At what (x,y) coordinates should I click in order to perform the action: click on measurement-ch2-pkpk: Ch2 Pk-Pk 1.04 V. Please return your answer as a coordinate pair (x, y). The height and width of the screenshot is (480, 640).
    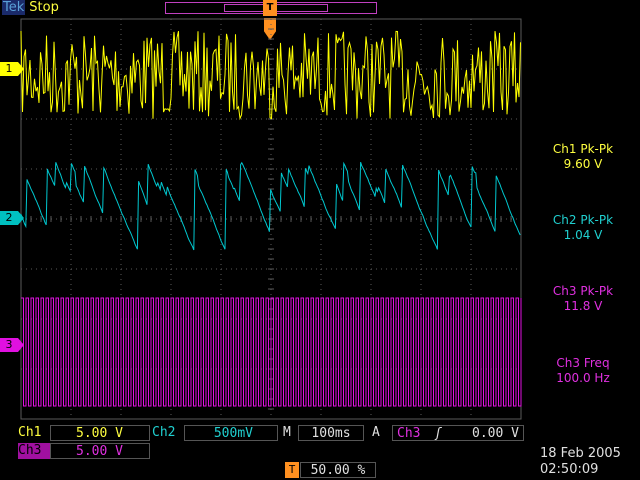
    Looking at the image, I should click on (583, 228).